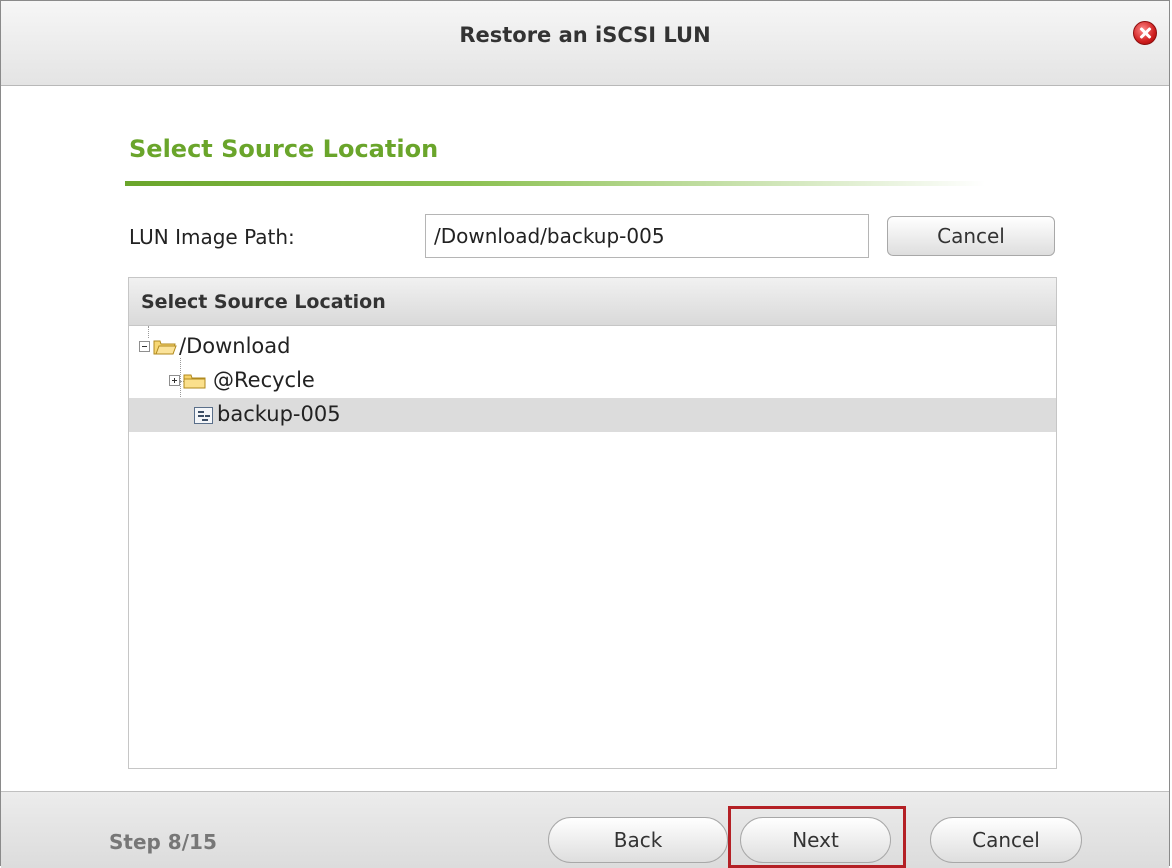  Describe the element at coordinates (555, 183) in the screenshot. I see `section-divider` at that location.